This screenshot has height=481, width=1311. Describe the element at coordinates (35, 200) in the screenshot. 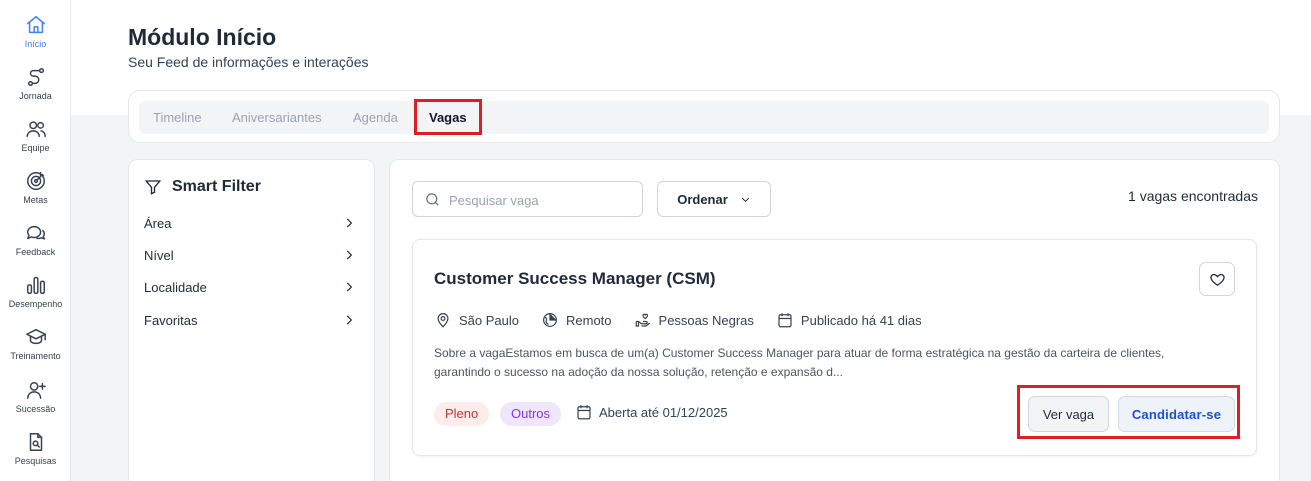

I see `sidebar-item-label: Metas` at that location.